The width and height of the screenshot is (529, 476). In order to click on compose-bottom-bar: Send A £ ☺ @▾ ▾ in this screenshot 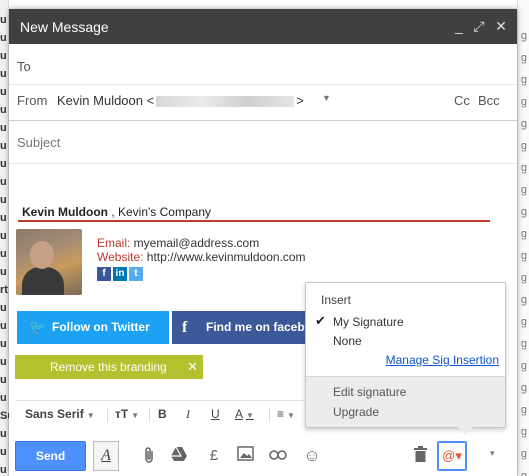, I will do `click(263, 456)`.